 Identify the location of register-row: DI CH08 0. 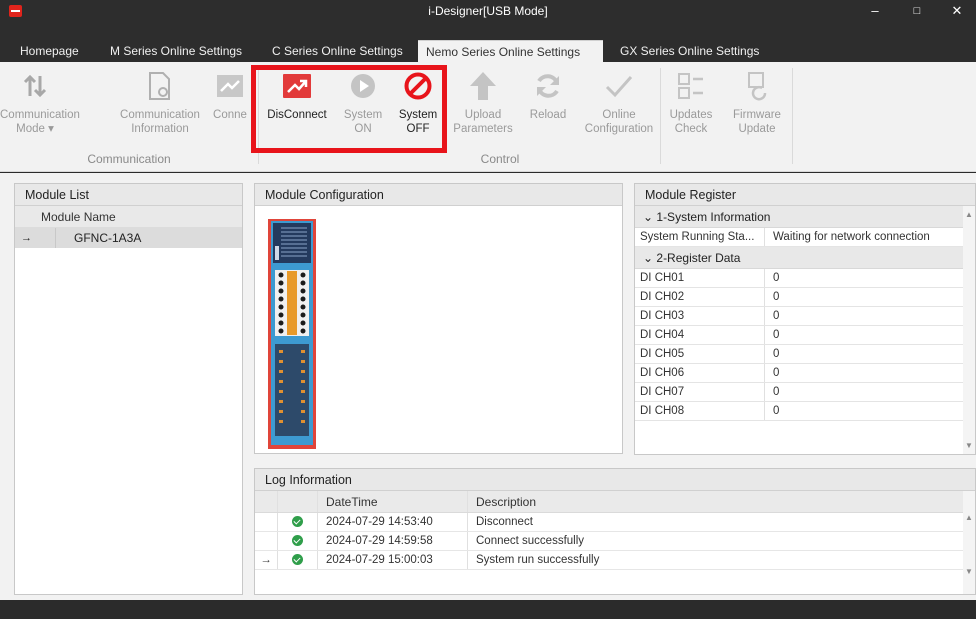
(799, 411).